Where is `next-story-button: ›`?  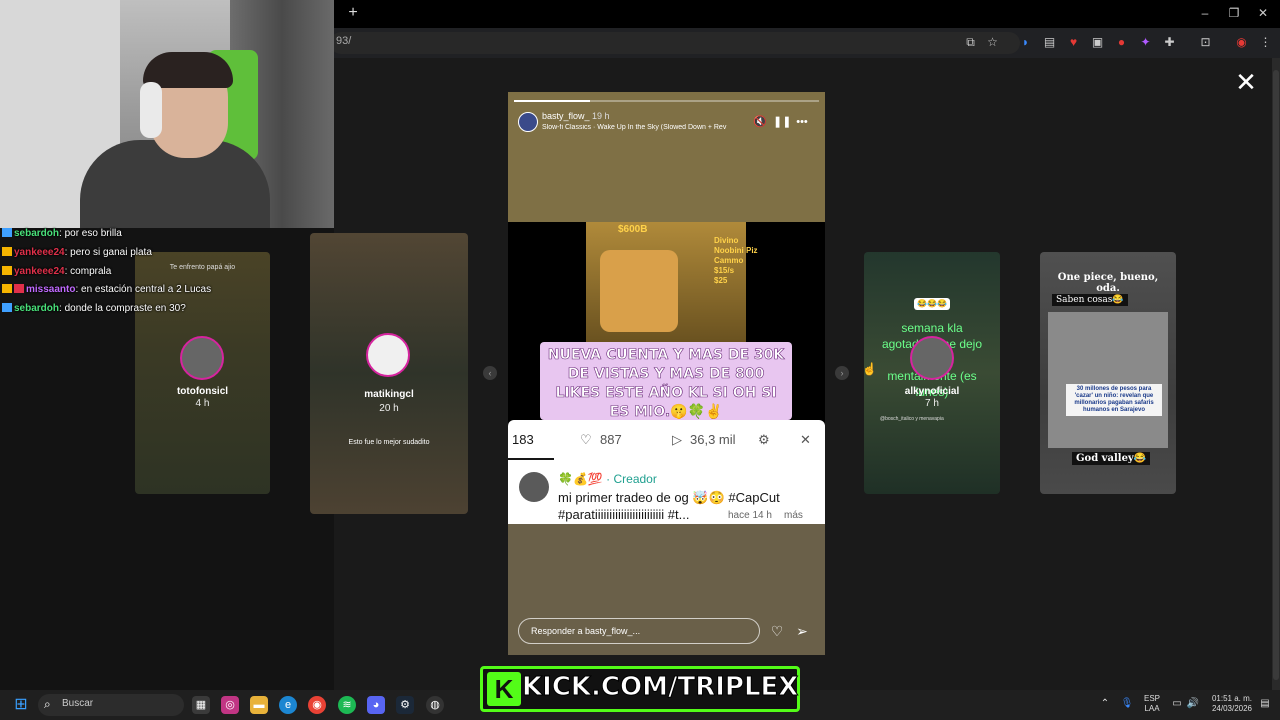 next-story-button: › is located at coordinates (842, 373).